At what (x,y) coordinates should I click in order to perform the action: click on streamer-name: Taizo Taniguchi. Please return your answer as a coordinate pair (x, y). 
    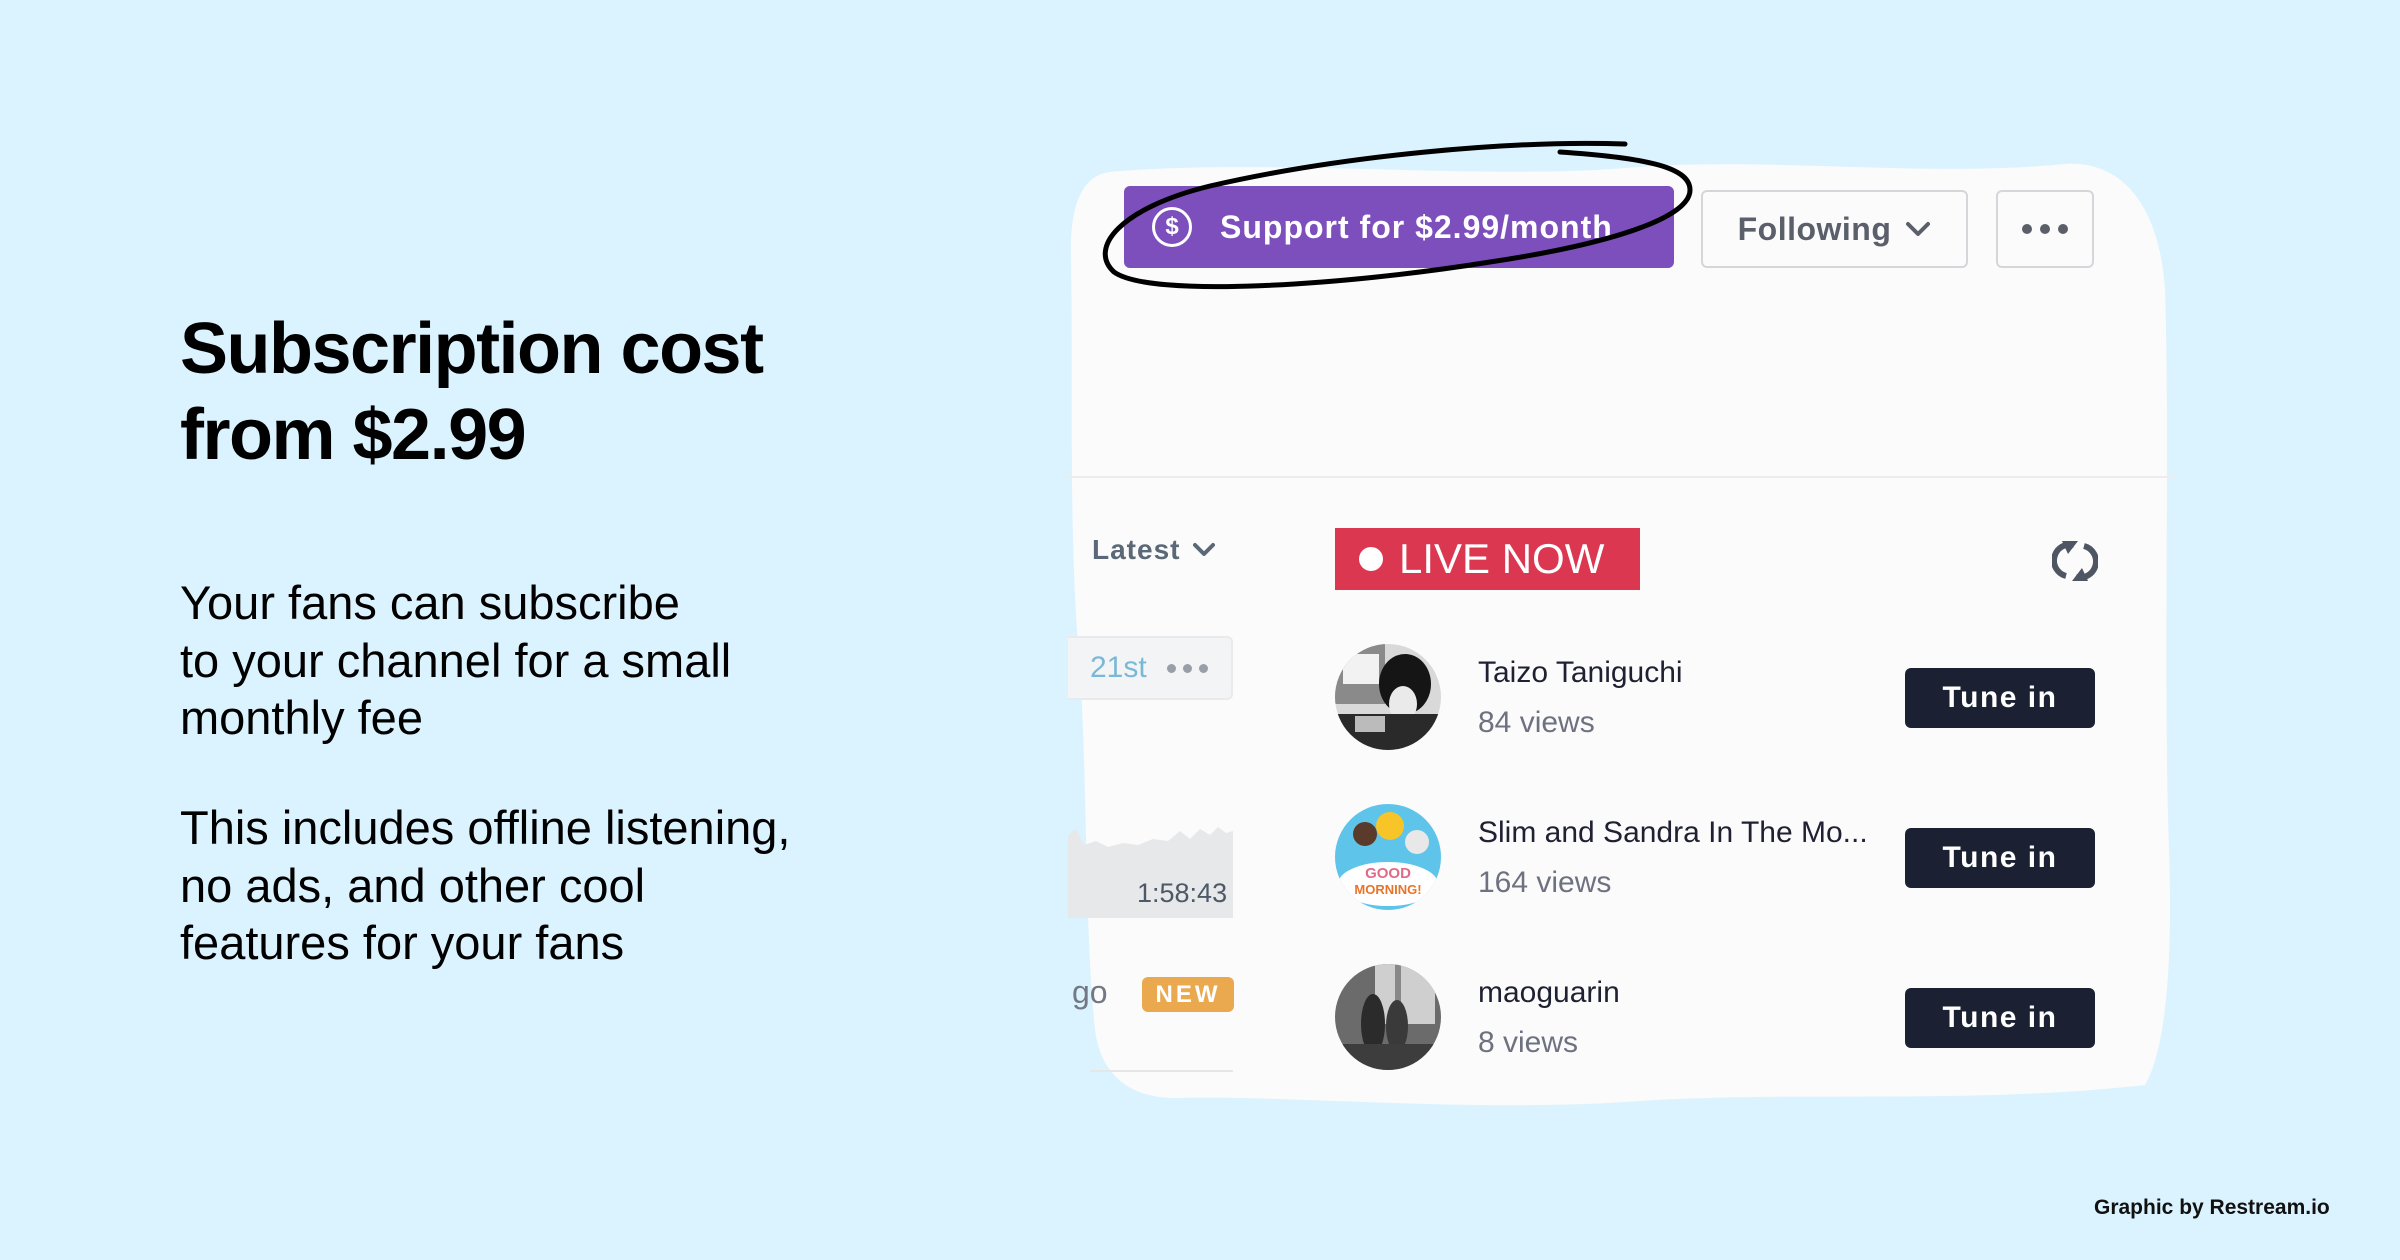
    Looking at the image, I should click on (1580, 673).